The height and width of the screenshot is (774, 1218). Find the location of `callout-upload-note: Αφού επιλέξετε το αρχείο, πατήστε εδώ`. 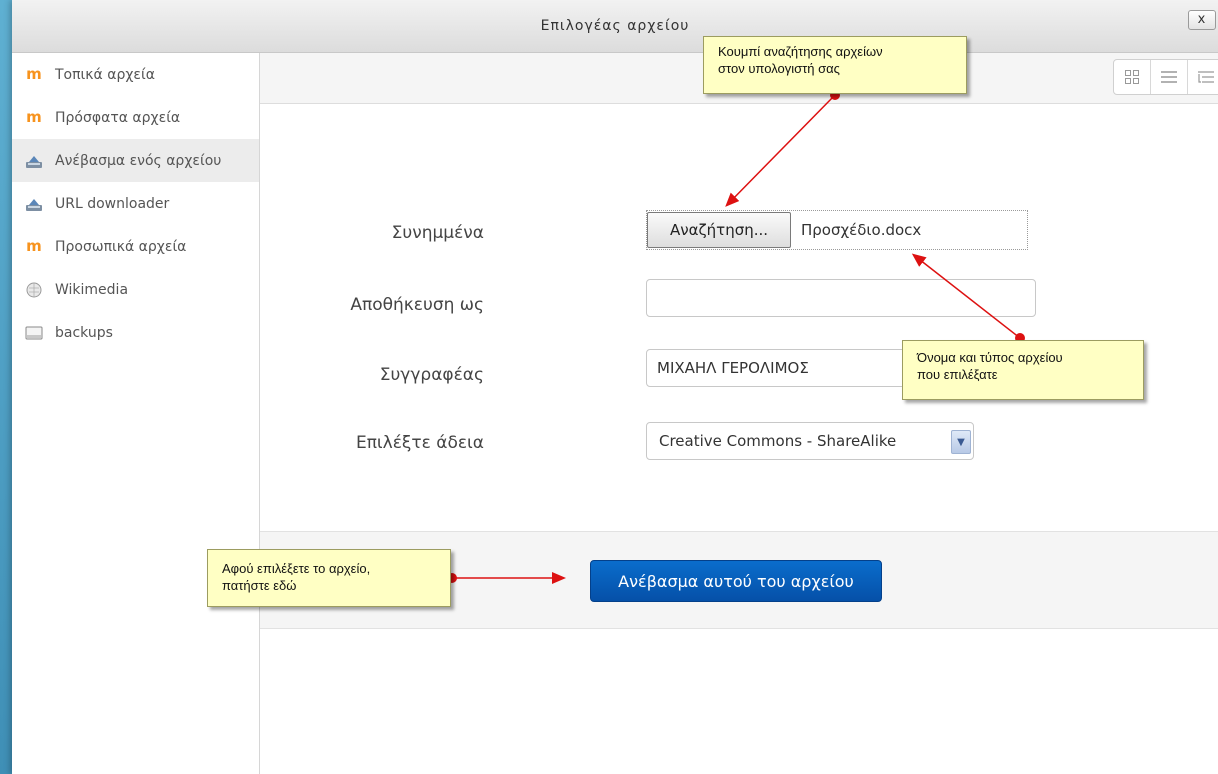

callout-upload-note: Αφού επιλέξετε το αρχείο, πατήστε εδώ is located at coordinates (329, 578).